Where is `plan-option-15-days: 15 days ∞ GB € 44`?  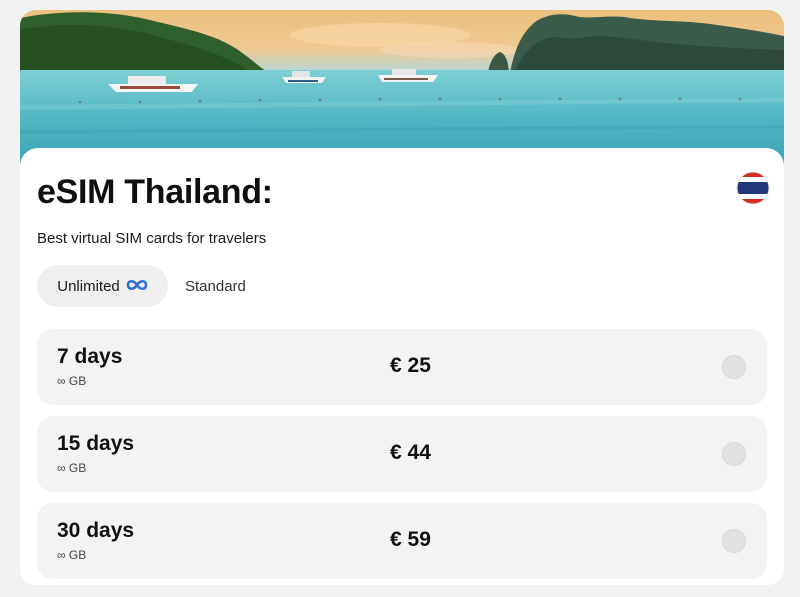
plan-option-15-days: 15 days ∞ GB € 44 is located at coordinates (402, 454).